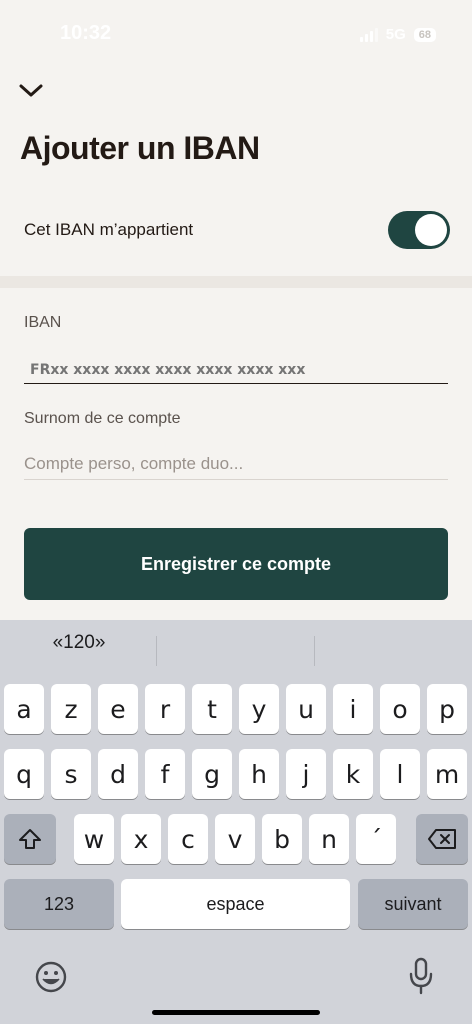 The height and width of the screenshot is (1024, 472). What do you see at coordinates (24, 774) in the screenshot?
I see `key: q` at bounding box center [24, 774].